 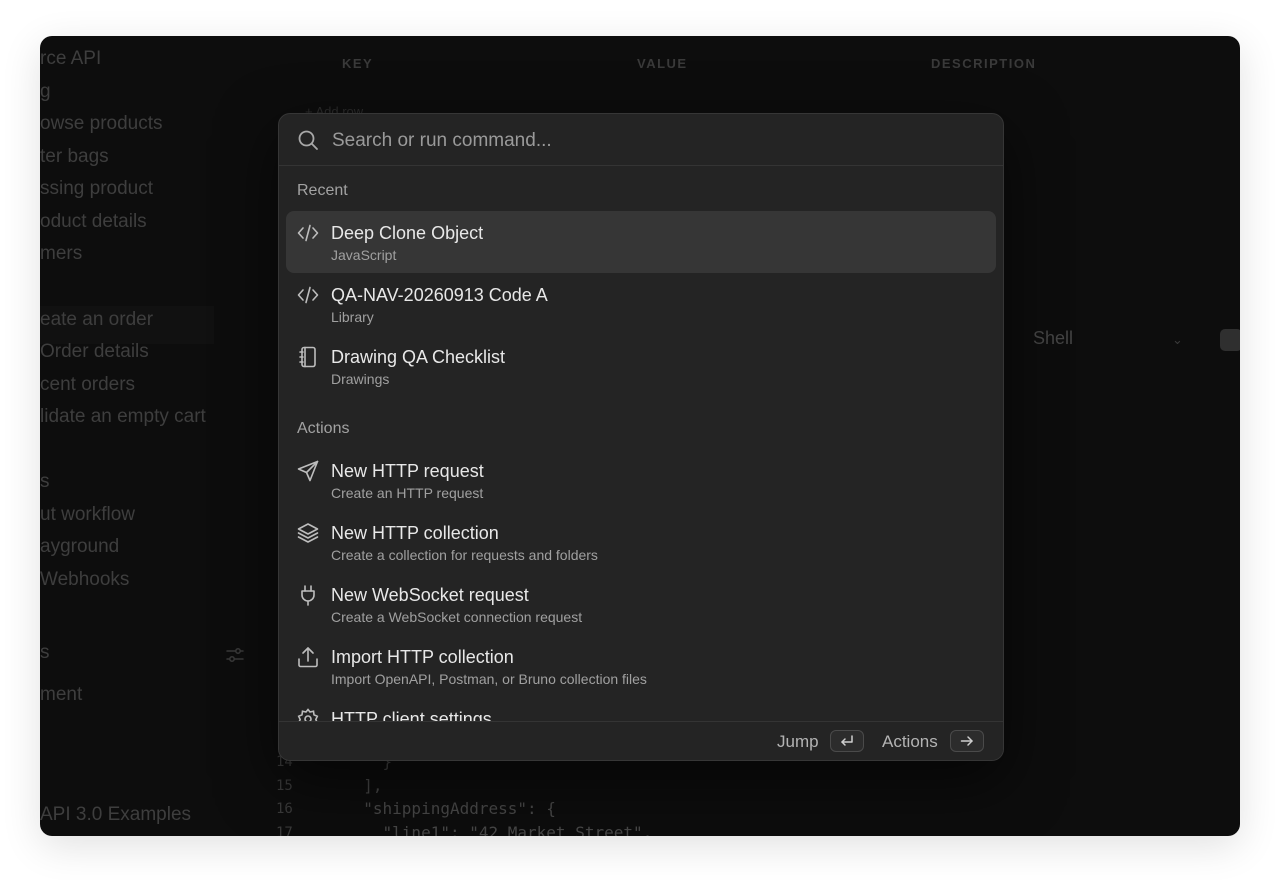 I want to click on command-subtitle: JavaScript, so click(x=364, y=255).